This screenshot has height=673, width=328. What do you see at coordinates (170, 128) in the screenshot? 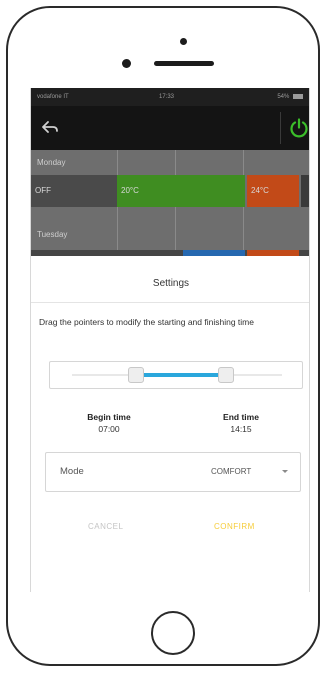
I see `app-header` at bounding box center [170, 128].